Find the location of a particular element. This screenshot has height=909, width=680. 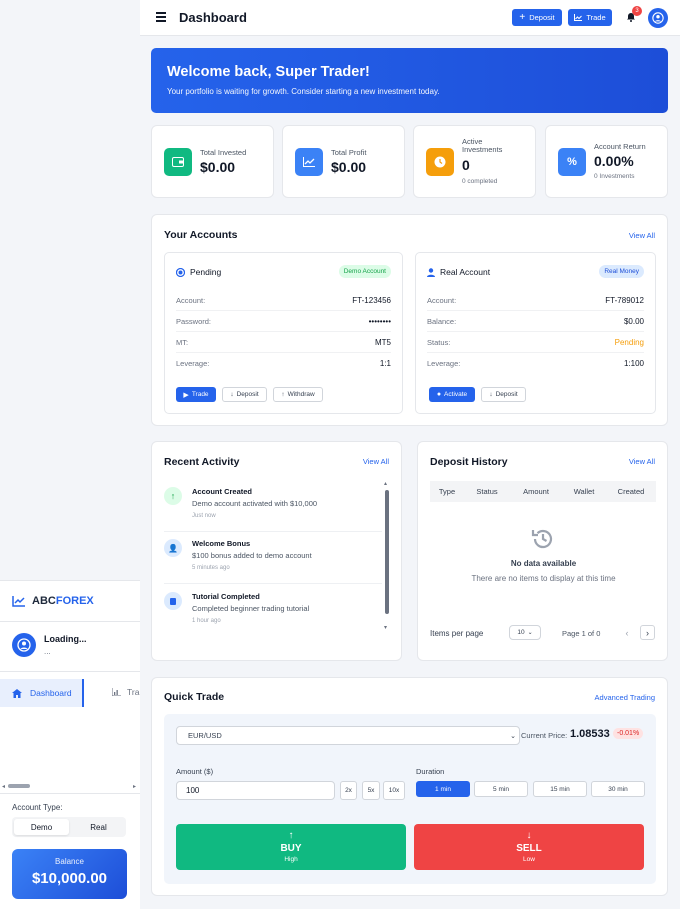

price-change-badge: -0.01% is located at coordinates (628, 733).